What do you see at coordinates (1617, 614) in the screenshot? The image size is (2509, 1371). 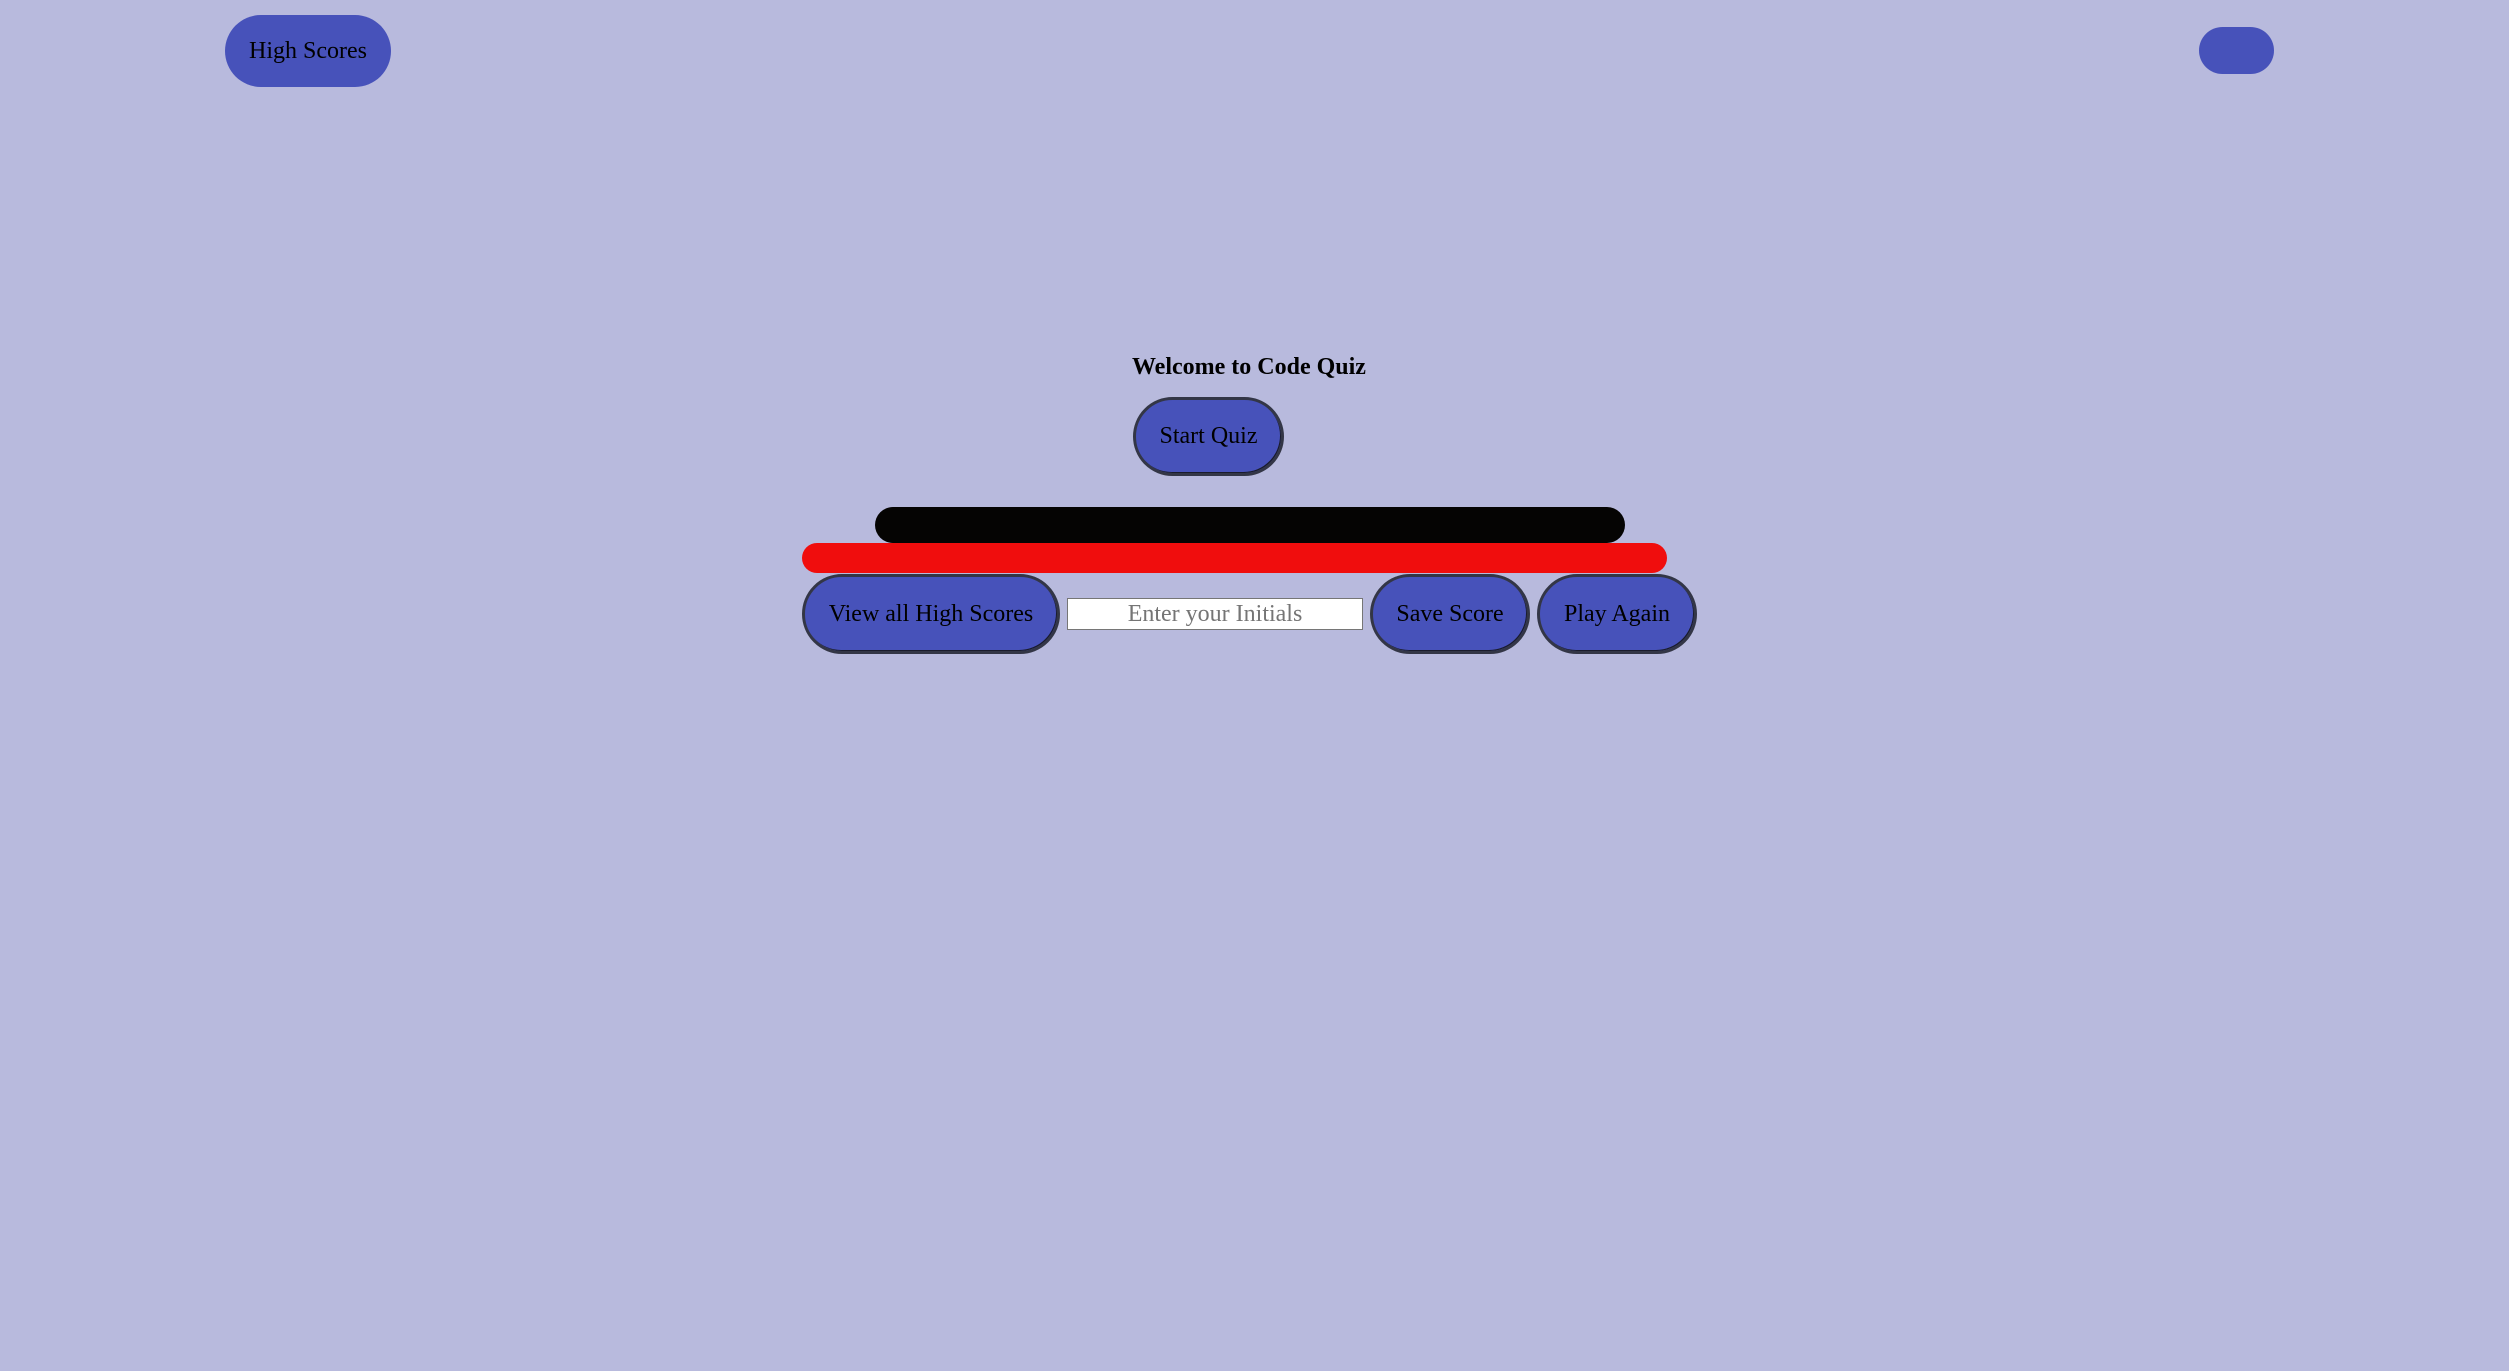 I see `play-again-button: Play Again` at bounding box center [1617, 614].